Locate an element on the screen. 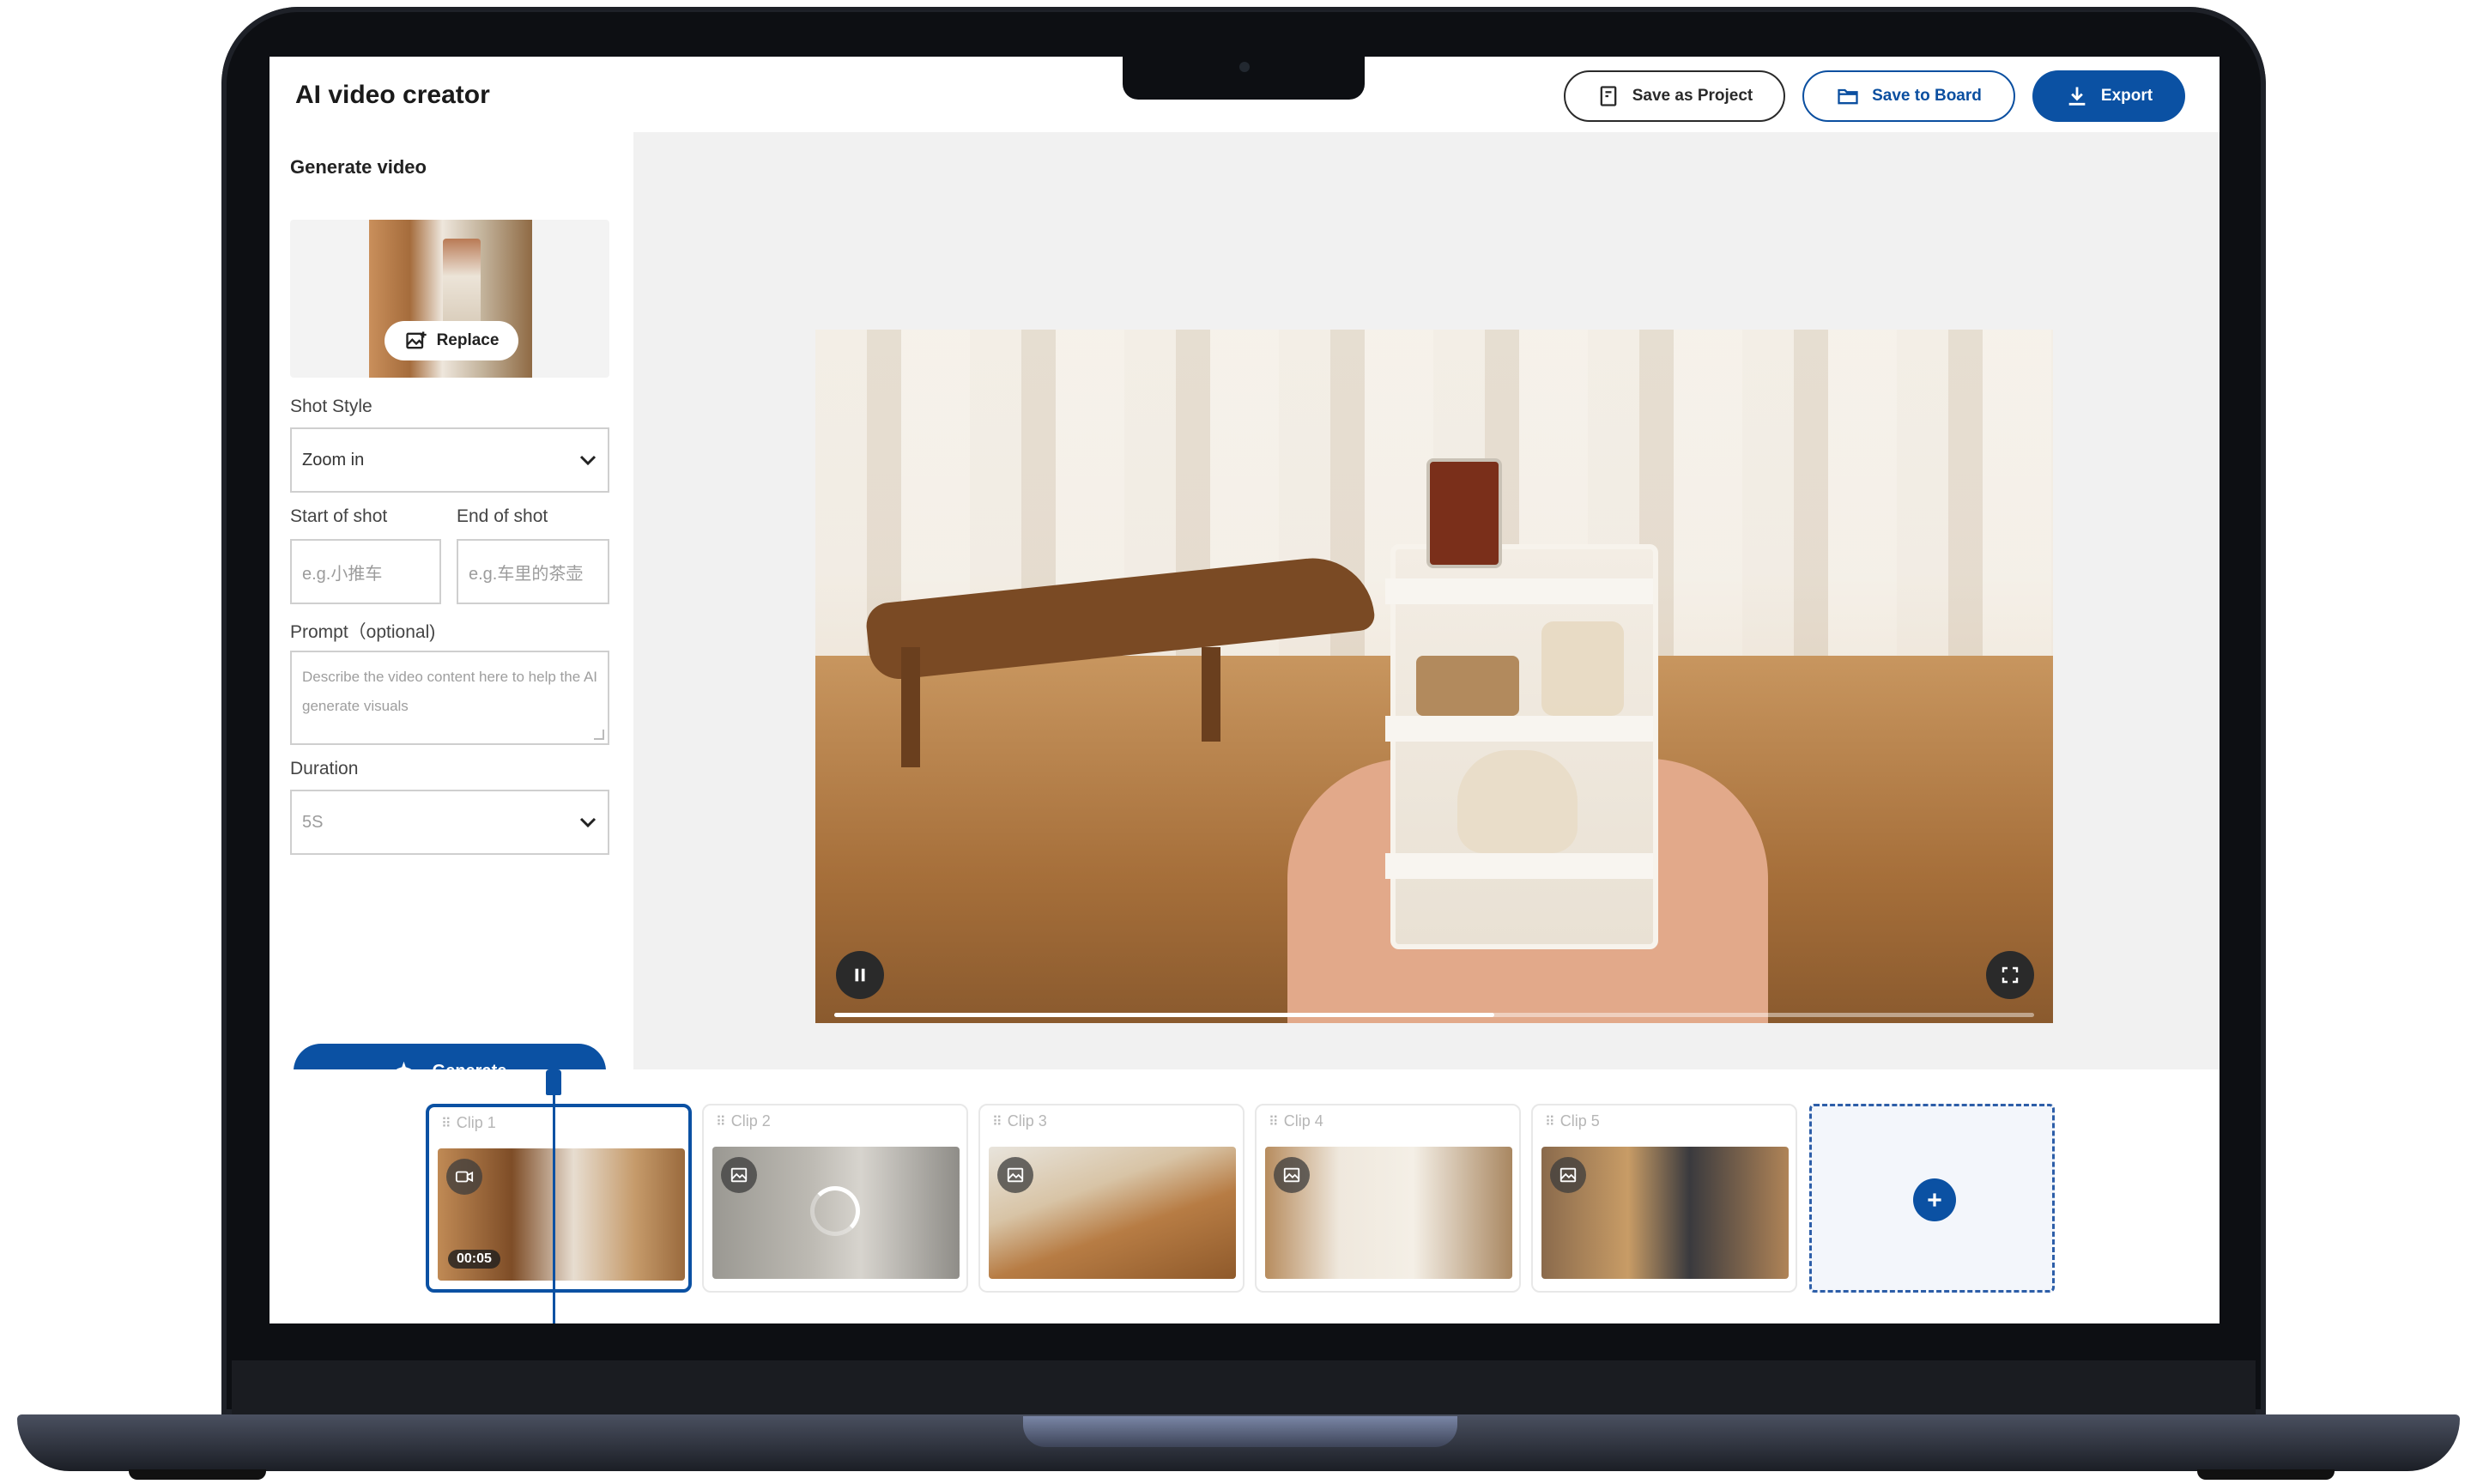  clip-card: ⠿ Clip 1 00:05 is located at coordinates (559, 1198).